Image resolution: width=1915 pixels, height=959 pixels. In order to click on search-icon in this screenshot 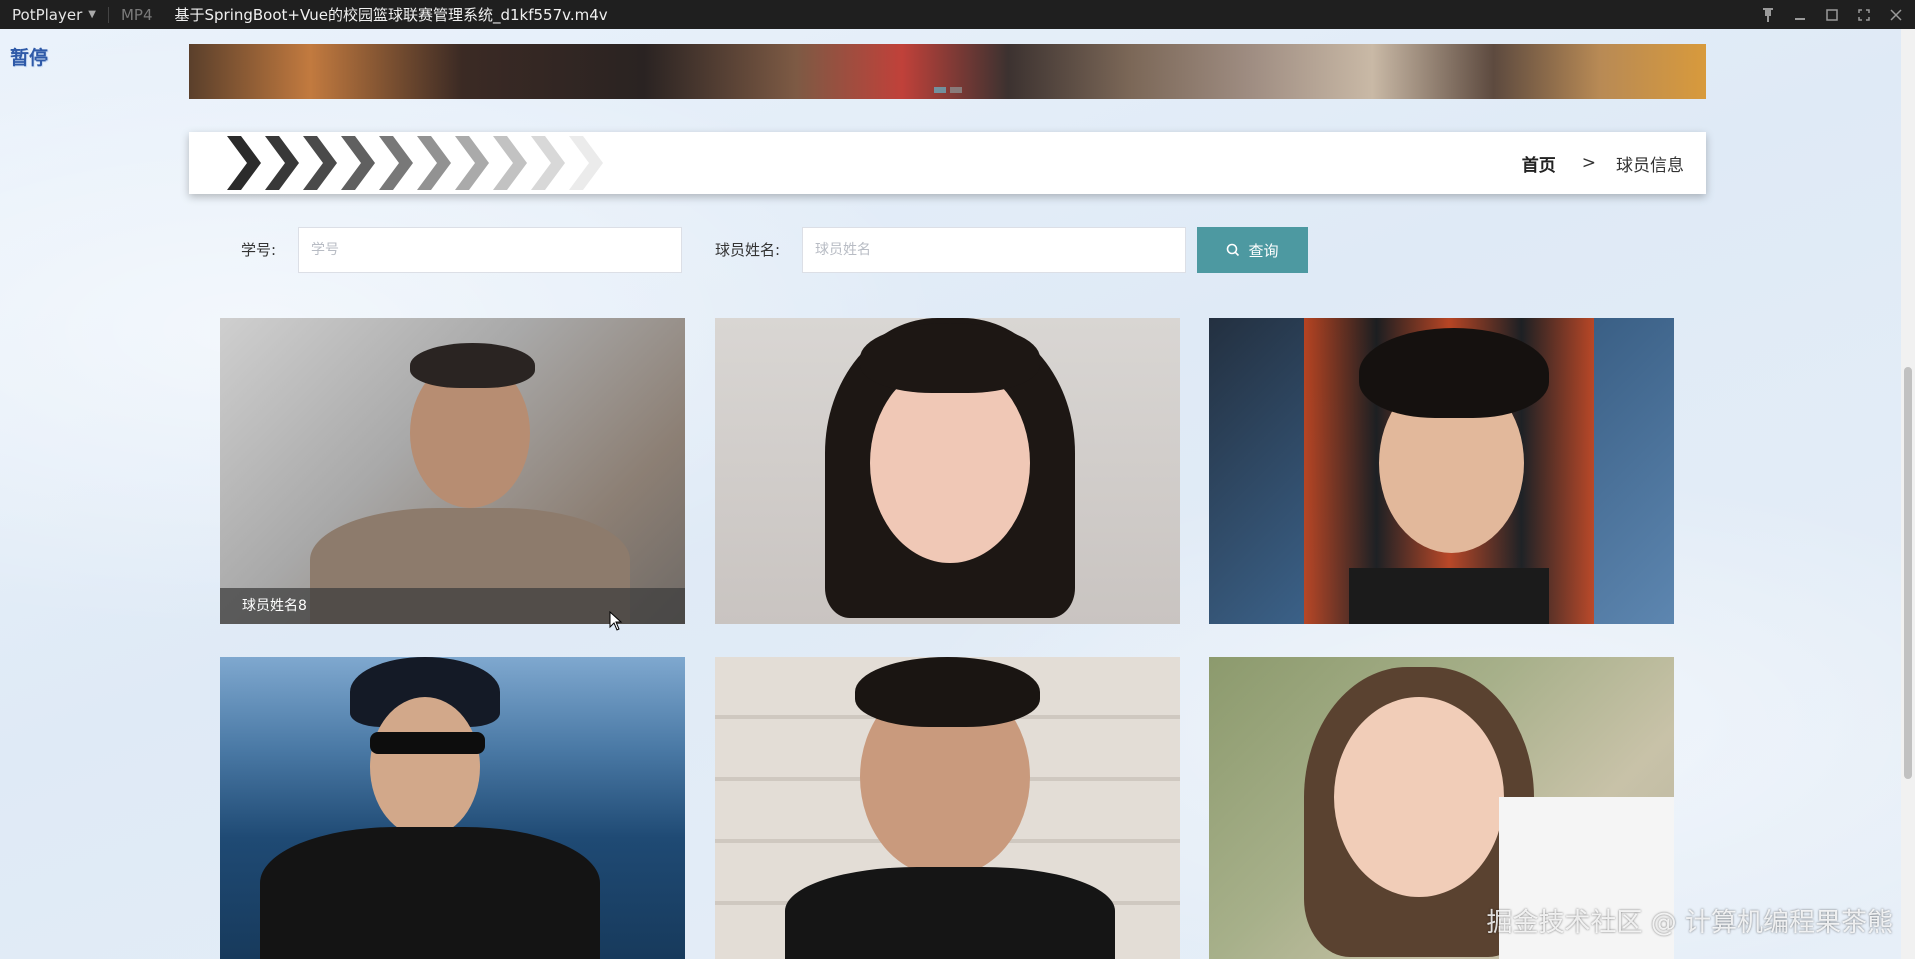, I will do `click(1233, 250)`.